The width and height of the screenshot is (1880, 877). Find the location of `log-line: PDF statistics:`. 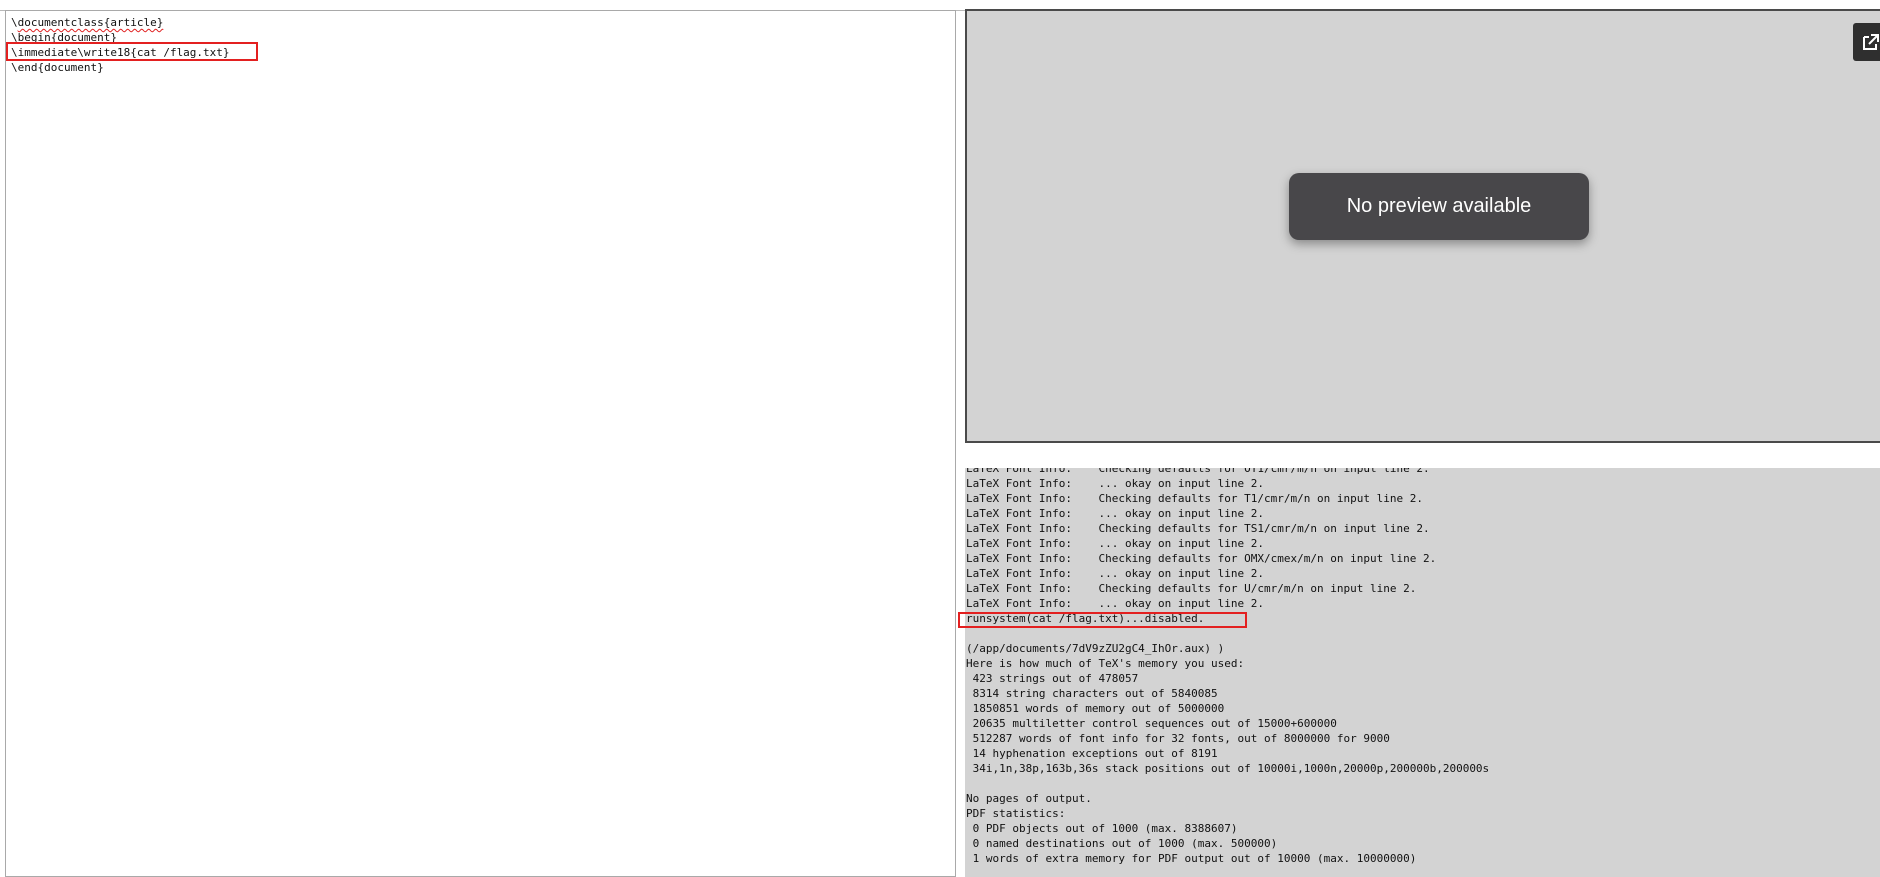

log-line: PDF statistics: is located at coordinates (1016, 813).